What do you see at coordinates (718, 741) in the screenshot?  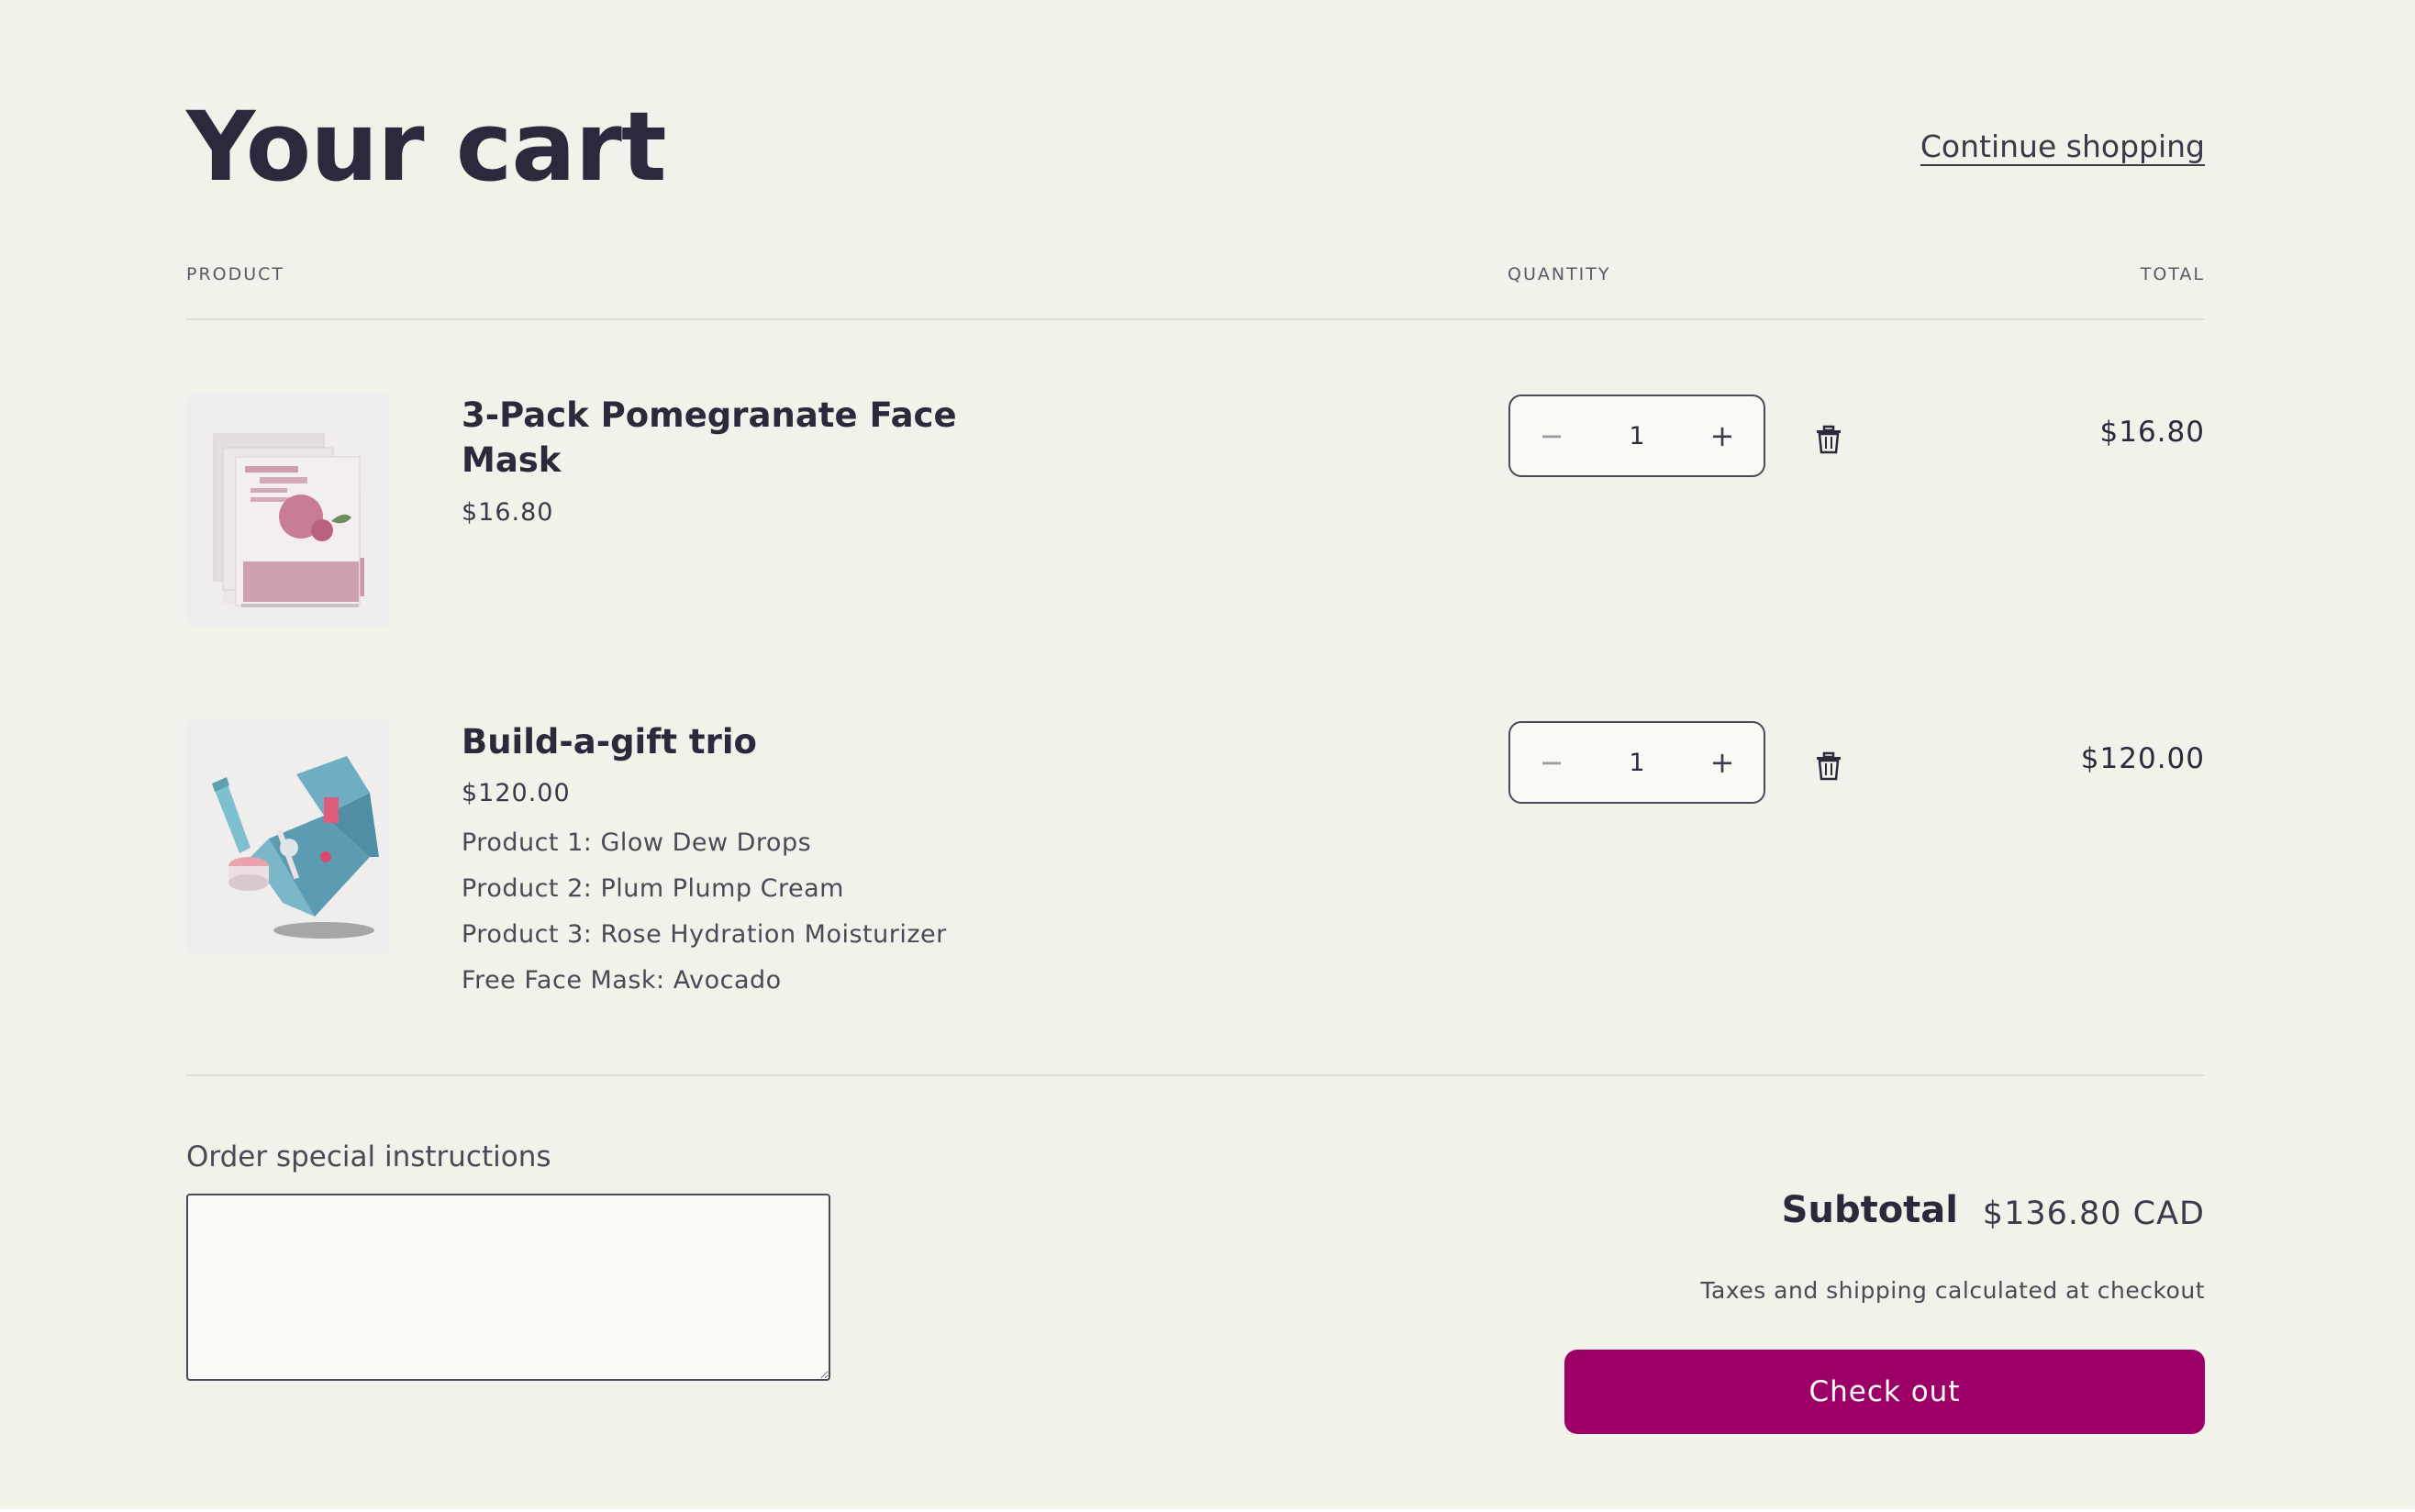 I see `item-name: Build-a-gift trio` at bounding box center [718, 741].